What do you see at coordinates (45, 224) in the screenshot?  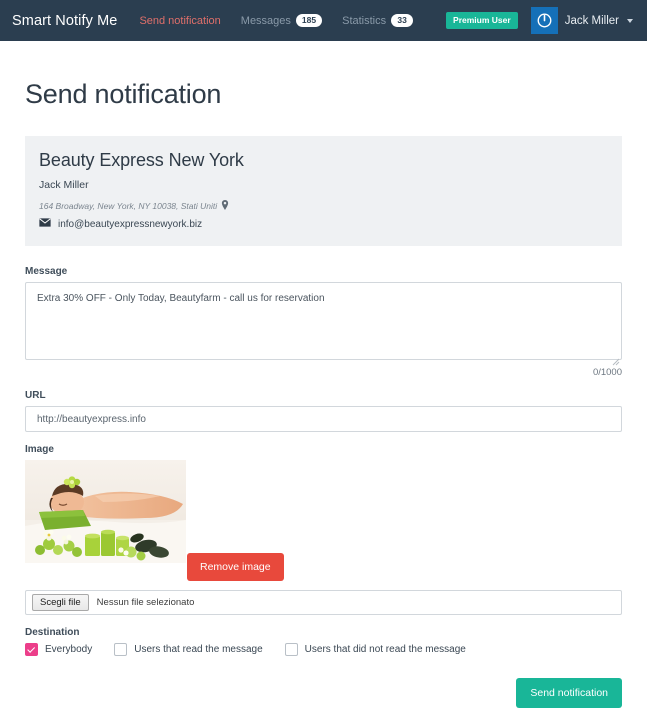 I see `envelope-icon` at bounding box center [45, 224].